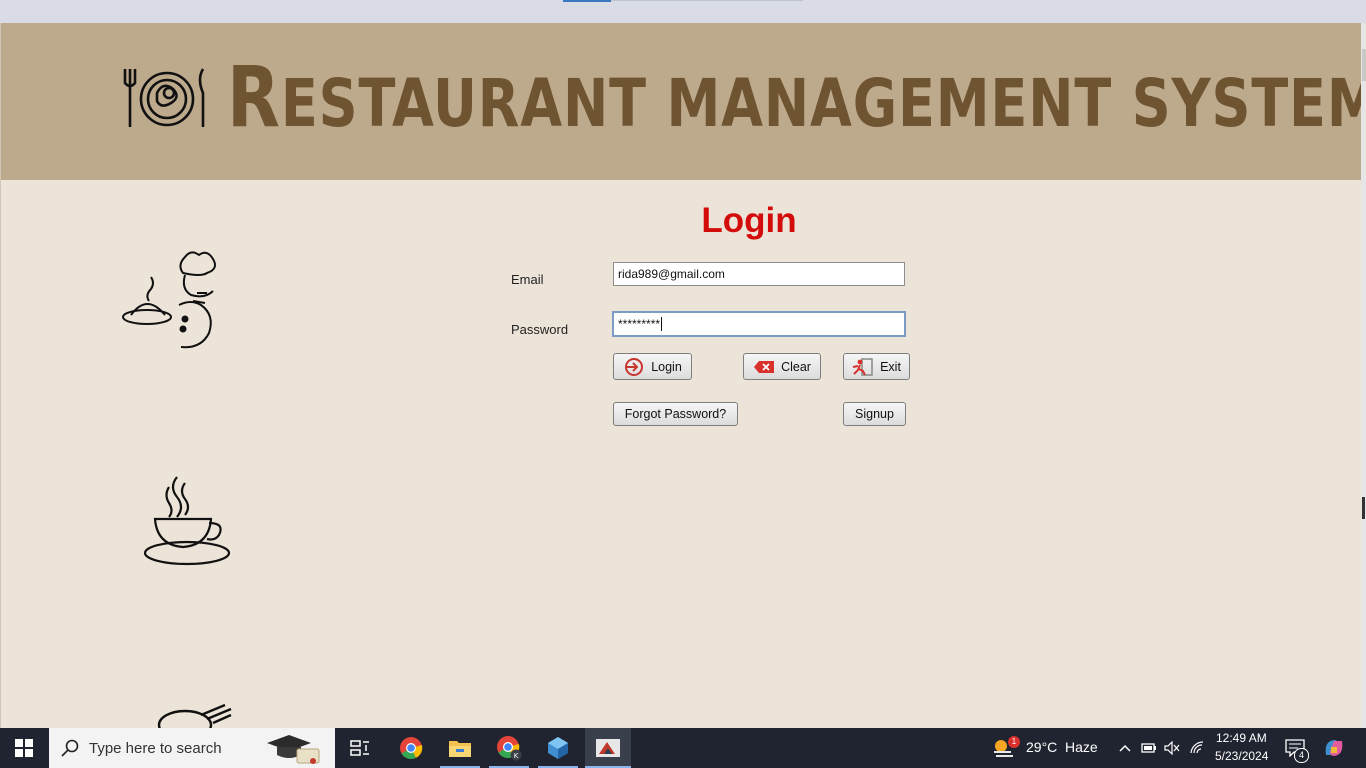 This screenshot has width=1366, height=768. What do you see at coordinates (749, 220) in the screenshot?
I see `login-heading: Login` at bounding box center [749, 220].